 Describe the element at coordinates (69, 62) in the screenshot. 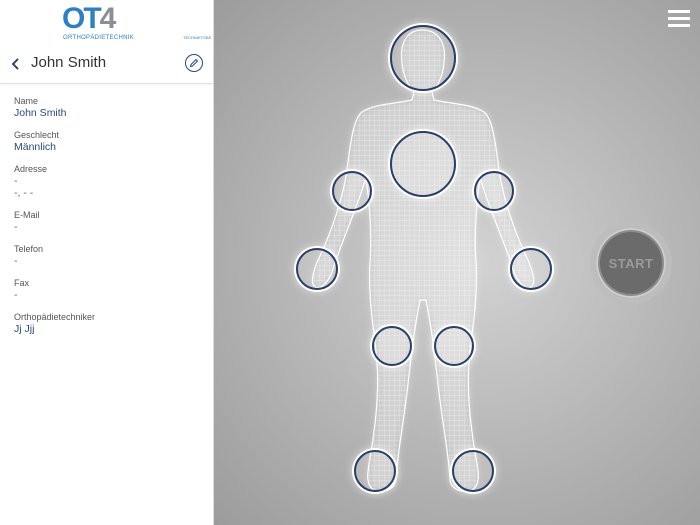

I see `page-title: John Smith` at that location.